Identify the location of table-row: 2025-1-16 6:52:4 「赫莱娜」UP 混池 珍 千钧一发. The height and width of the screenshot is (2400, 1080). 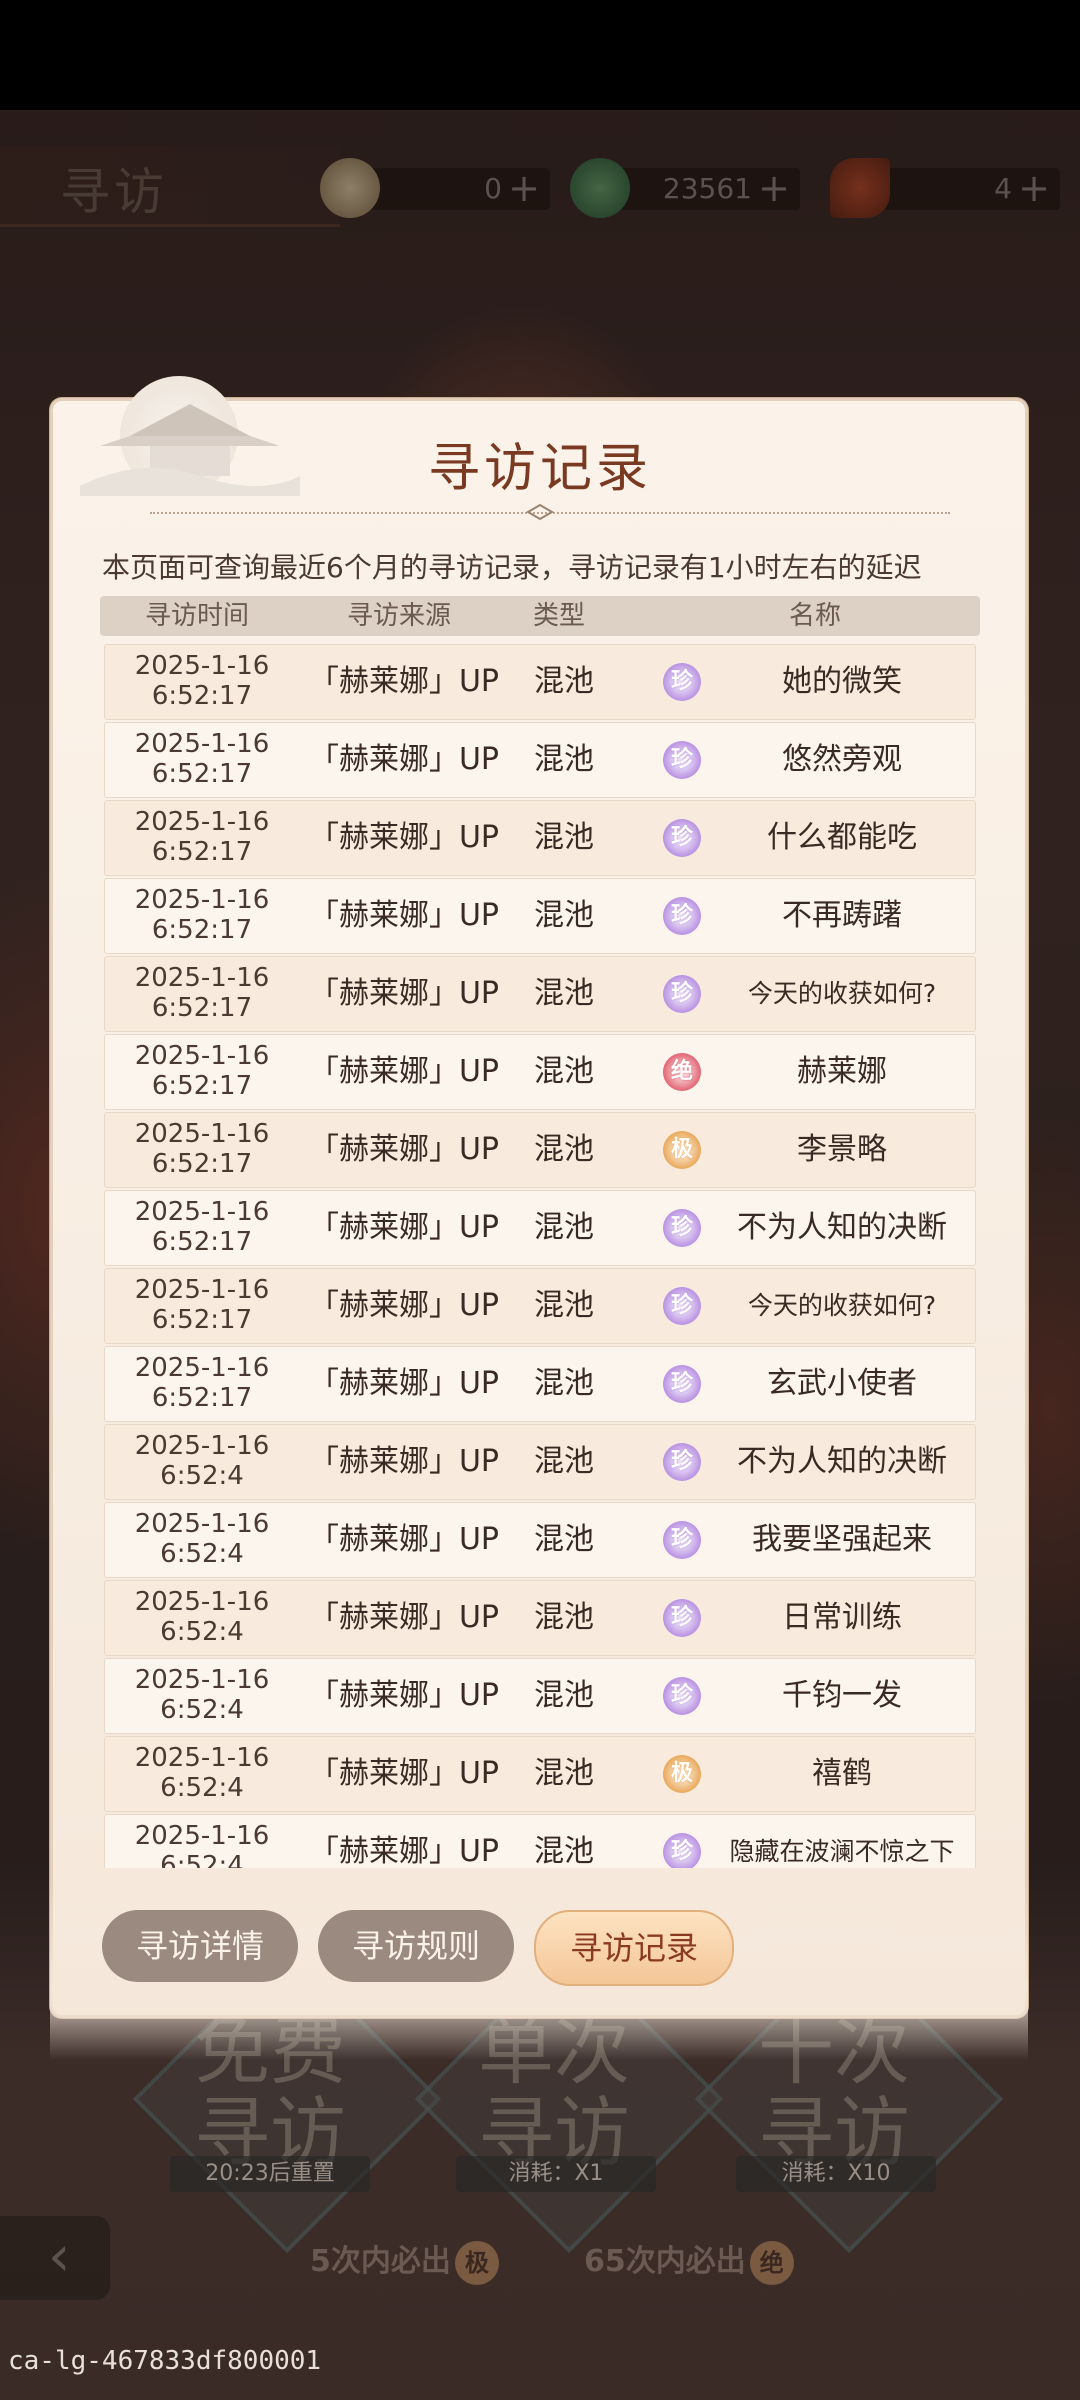
(540, 1696).